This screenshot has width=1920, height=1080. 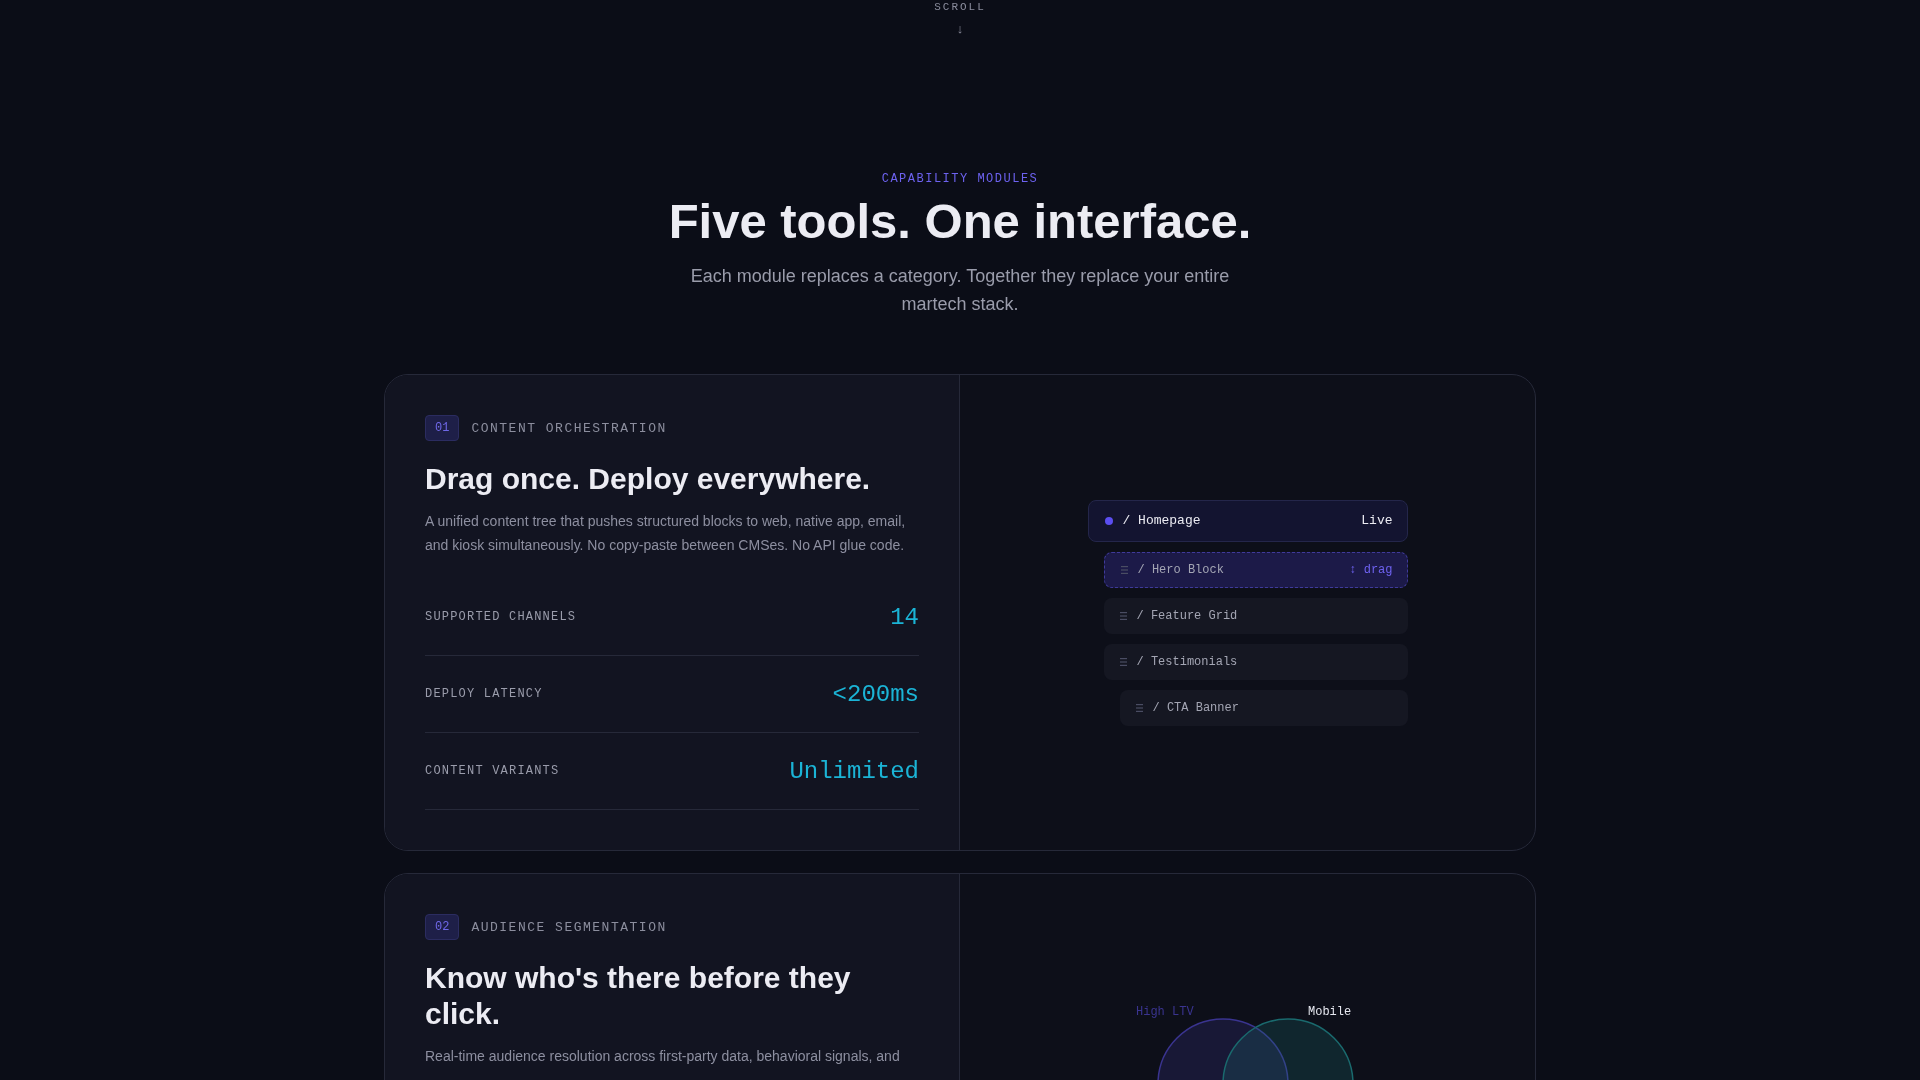 What do you see at coordinates (1247, 520) in the screenshot?
I see `tree-node: / Homepage Live` at bounding box center [1247, 520].